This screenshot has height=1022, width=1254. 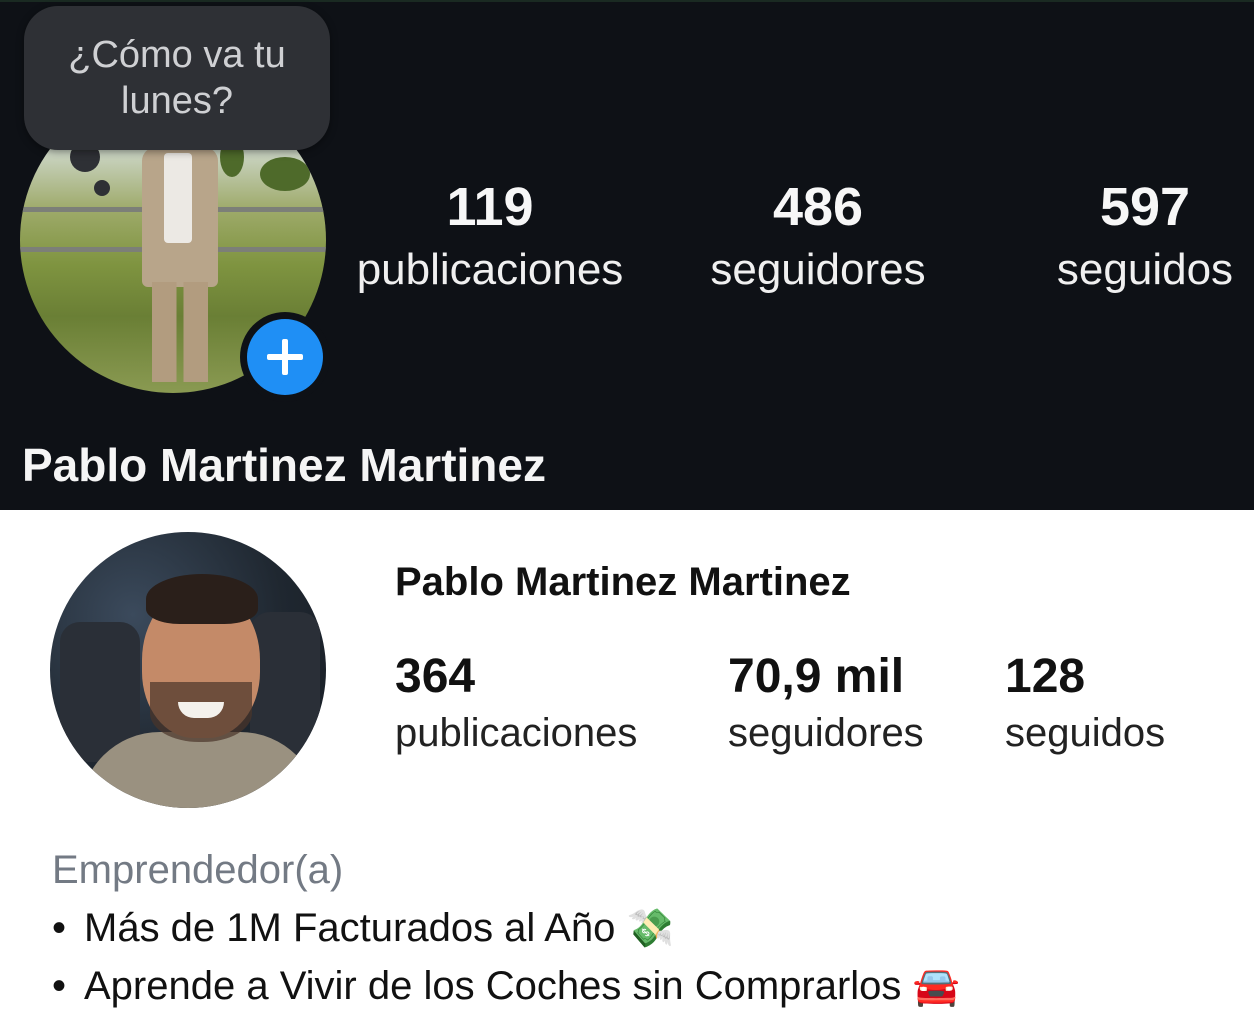 What do you see at coordinates (516, 704) in the screenshot?
I see `stat-posts: 364 publicaciones` at bounding box center [516, 704].